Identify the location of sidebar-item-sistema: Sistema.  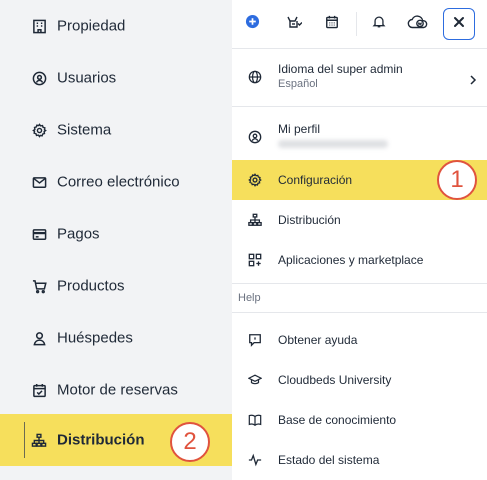
(116, 130).